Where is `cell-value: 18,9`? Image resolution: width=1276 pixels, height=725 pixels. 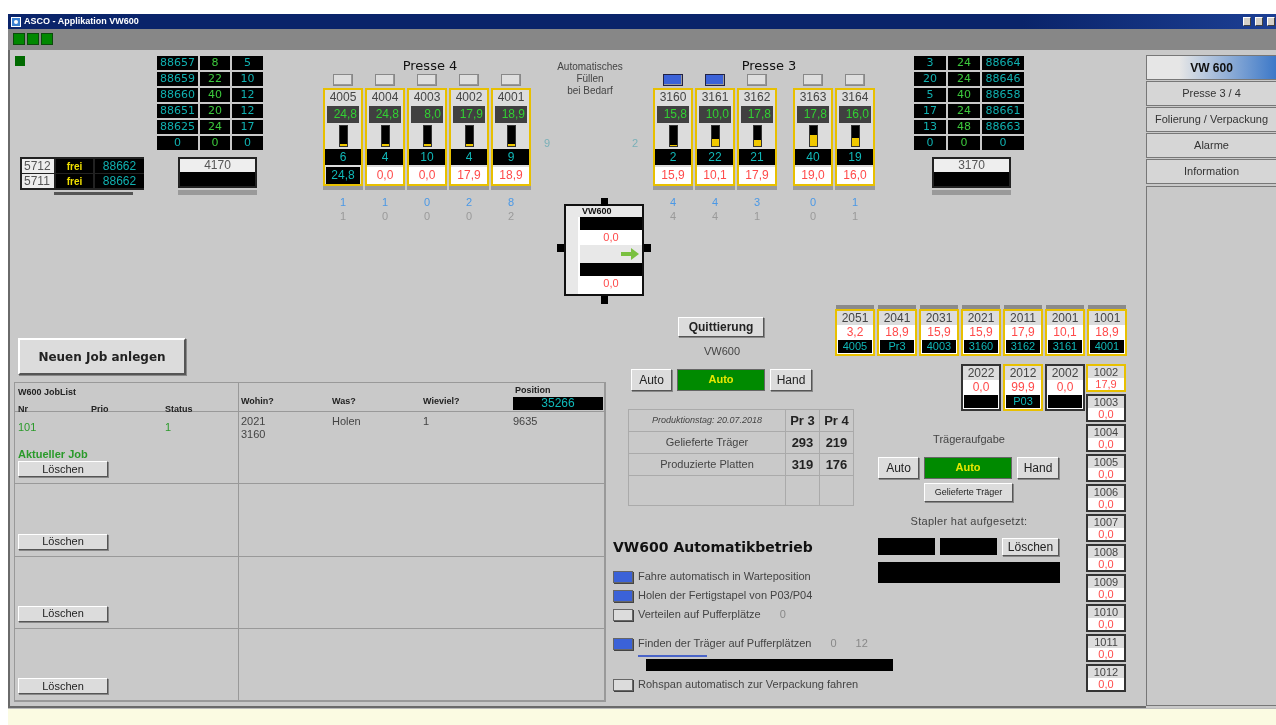
cell-value: 18,9 is located at coordinates (897, 332).